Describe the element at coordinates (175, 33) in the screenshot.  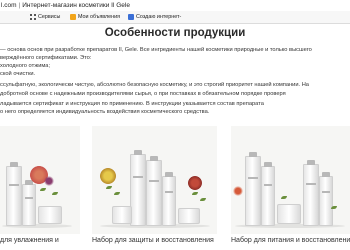
I see `page-title: Особенности продукции` at that location.